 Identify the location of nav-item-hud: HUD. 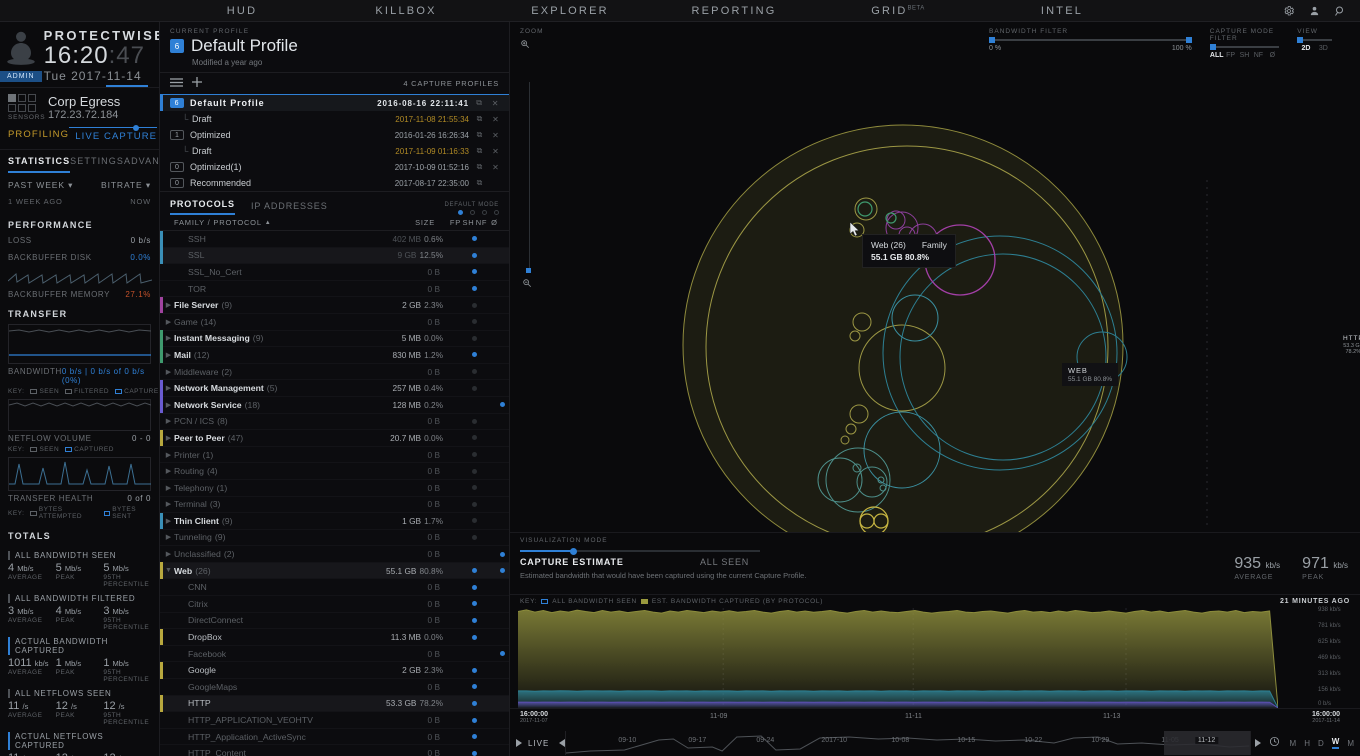
(242, 11).